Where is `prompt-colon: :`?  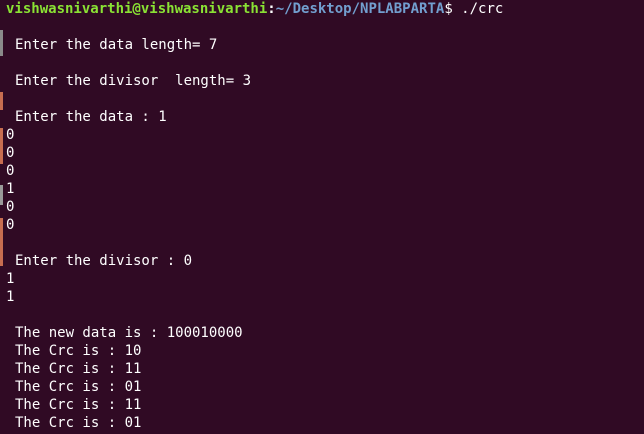
prompt-colon: : is located at coordinates (271, 9).